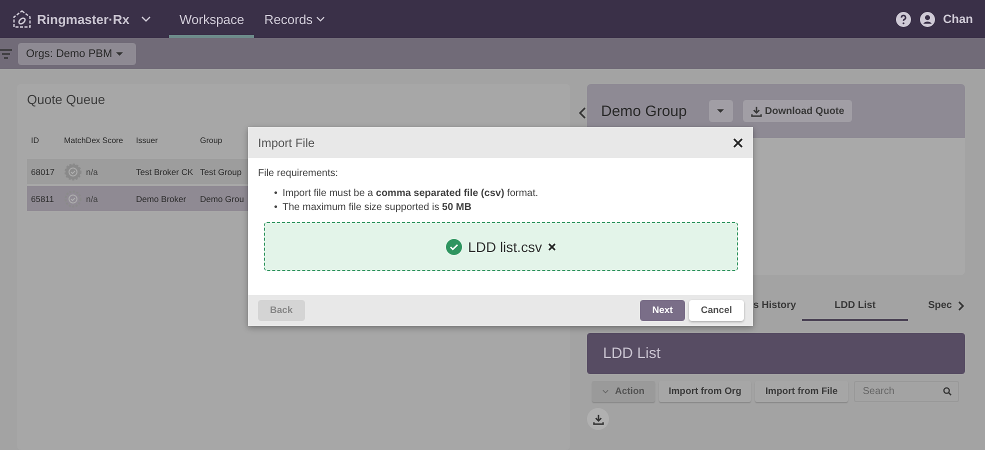 The width and height of the screenshot is (985, 450). I want to click on panel-title: Quote Queue, so click(66, 99).